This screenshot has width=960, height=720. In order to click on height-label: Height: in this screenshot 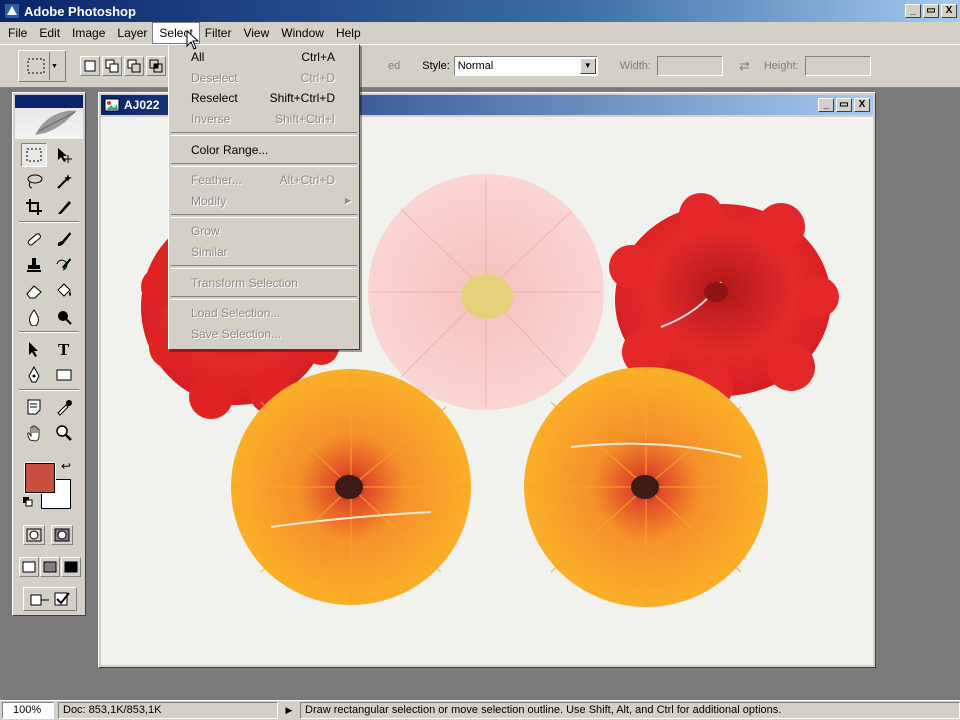, I will do `click(781, 66)`.